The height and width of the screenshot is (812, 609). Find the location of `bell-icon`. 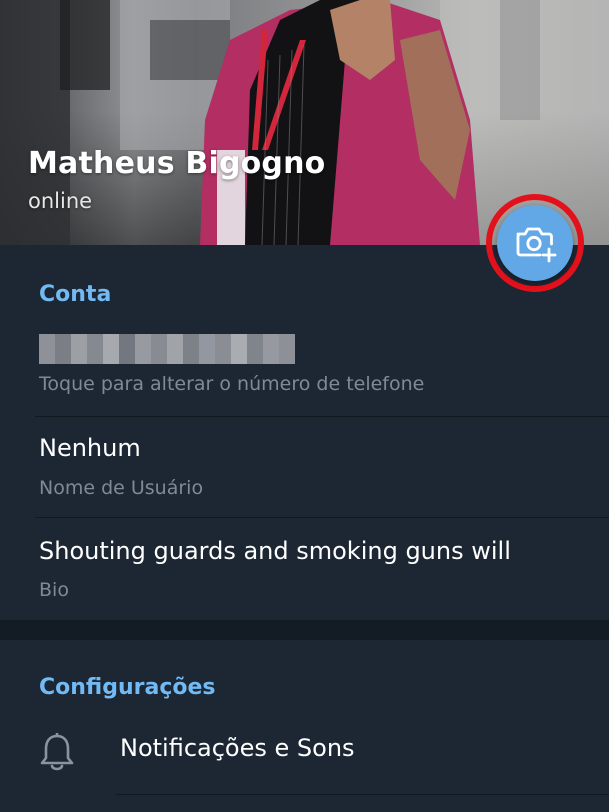

bell-icon is located at coordinates (57, 754).